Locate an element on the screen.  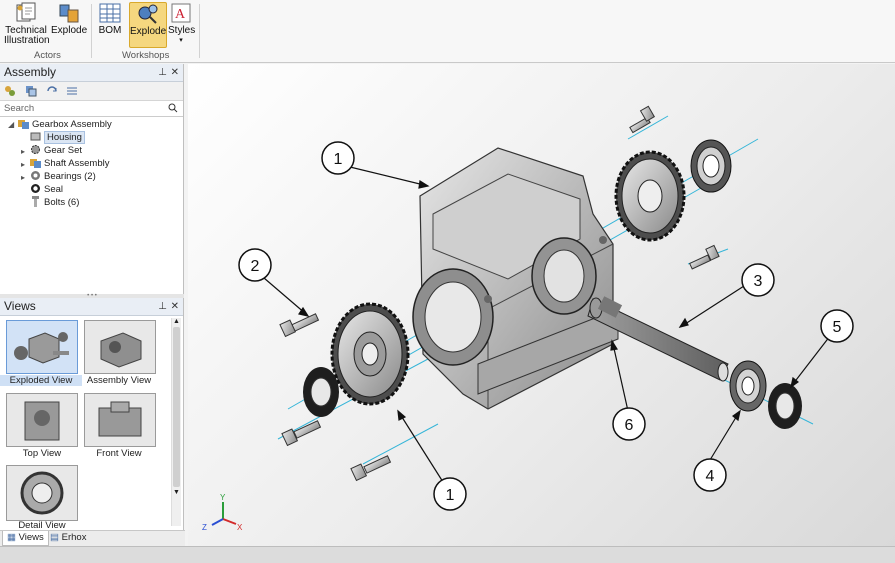
callout-3: 3 is located at coordinates (758, 280).